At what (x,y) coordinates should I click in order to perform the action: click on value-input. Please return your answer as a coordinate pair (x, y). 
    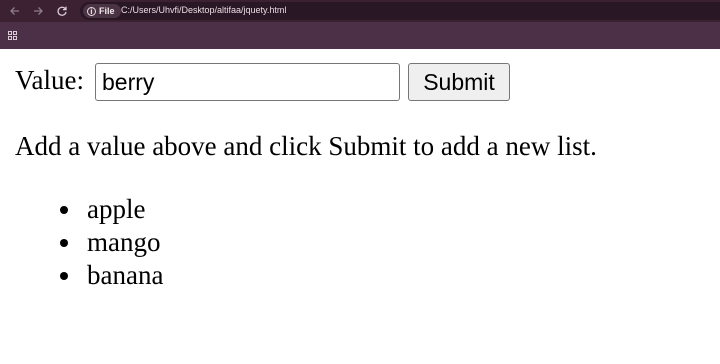
    Looking at the image, I should click on (247, 82).